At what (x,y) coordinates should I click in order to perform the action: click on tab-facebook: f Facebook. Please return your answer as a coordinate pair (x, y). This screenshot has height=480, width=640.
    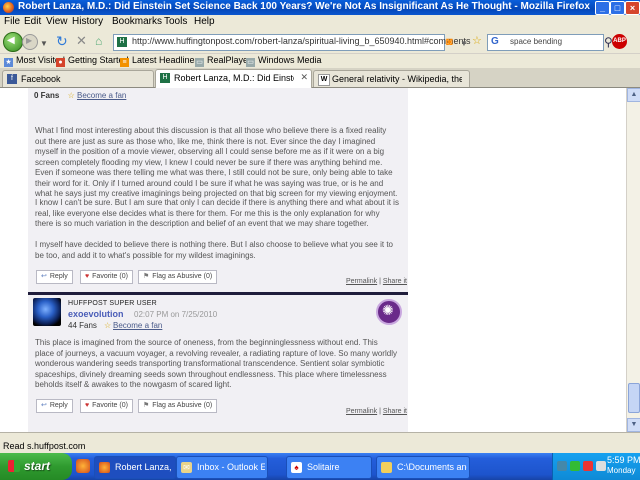
    Looking at the image, I should click on (78, 78).